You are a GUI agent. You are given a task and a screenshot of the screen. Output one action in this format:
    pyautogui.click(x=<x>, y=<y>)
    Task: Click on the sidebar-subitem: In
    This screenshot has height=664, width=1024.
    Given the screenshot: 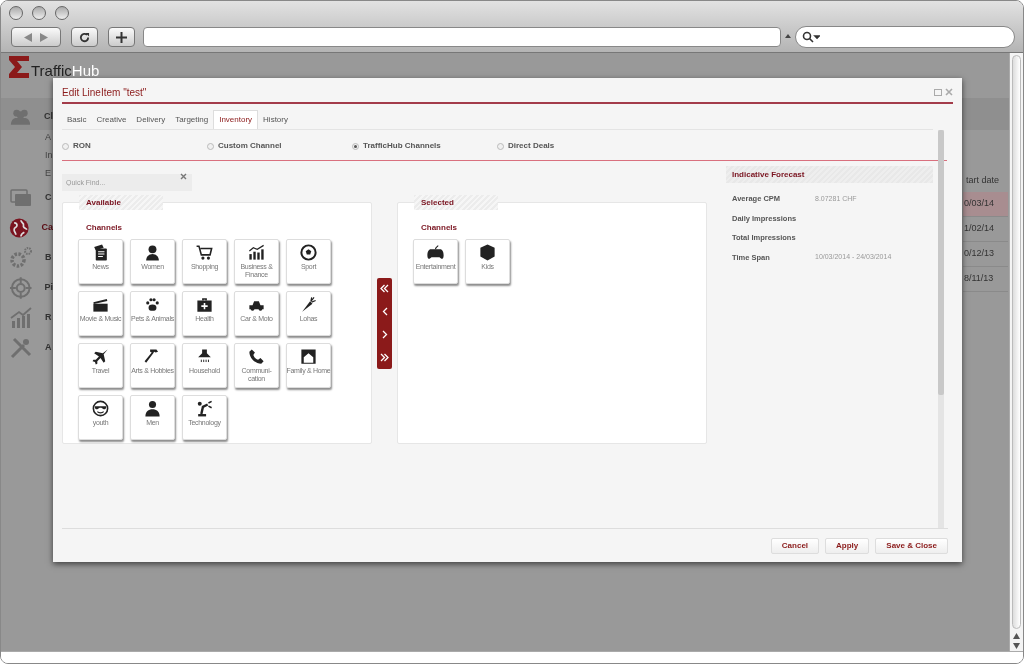 What is the action you would take?
    pyautogui.click(x=49, y=156)
    